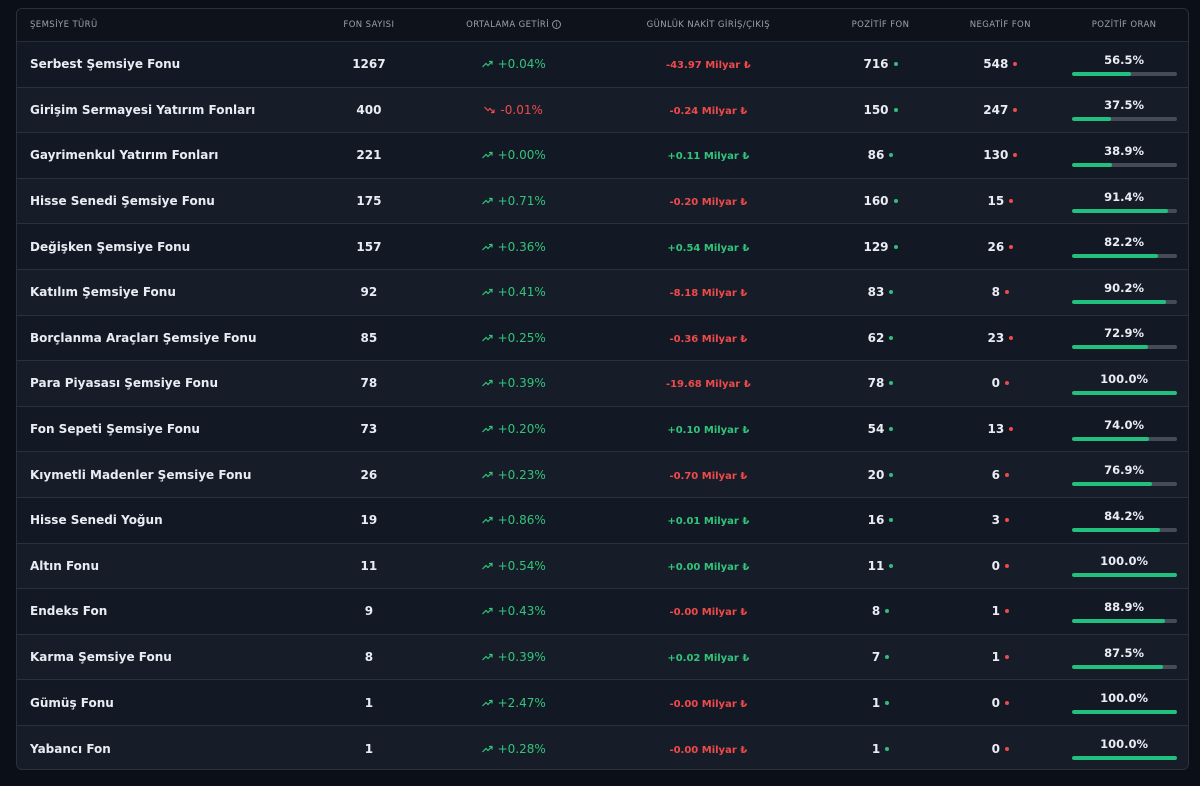 This screenshot has width=1200, height=786. I want to click on daily-cash-flow-cell: -19.68 Milyar ₺, so click(708, 383).